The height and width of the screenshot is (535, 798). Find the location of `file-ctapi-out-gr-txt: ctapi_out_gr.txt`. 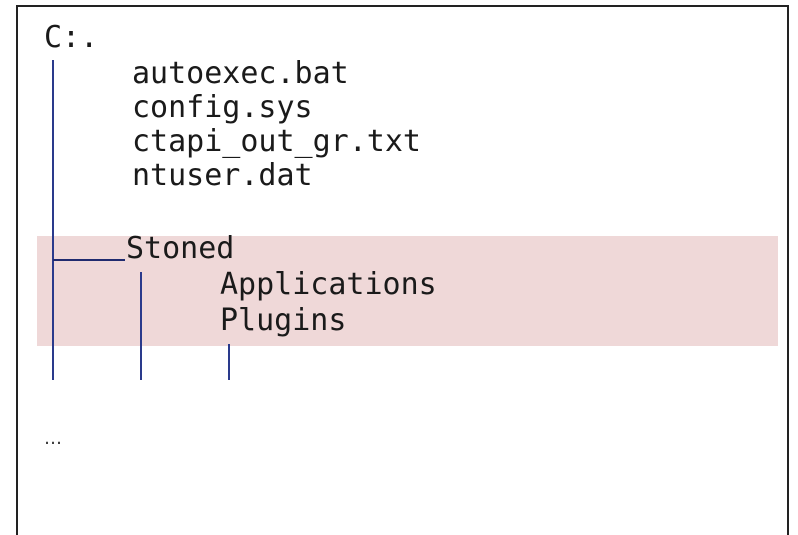

file-ctapi-out-gr-txt: ctapi_out_gr.txt is located at coordinates (276, 141).